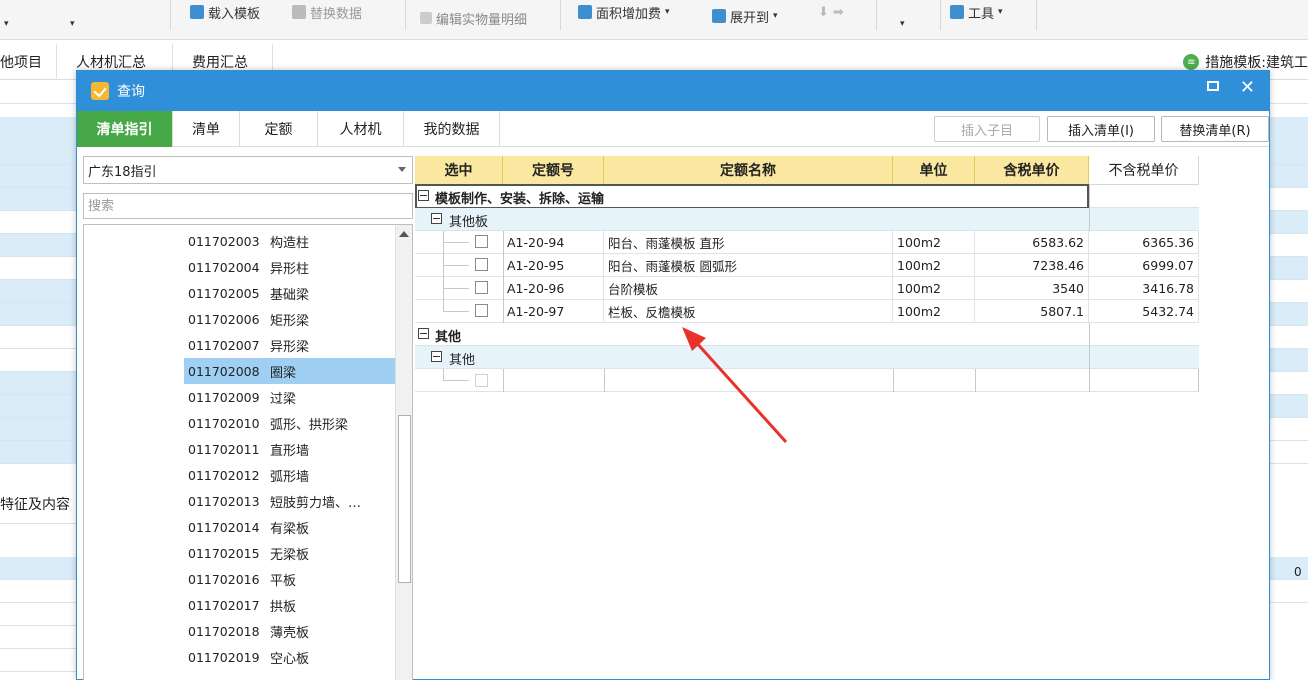 This screenshot has width=1308, height=680. Describe the element at coordinates (100, 91) in the screenshot. I see `app-logo-icon` at that location.